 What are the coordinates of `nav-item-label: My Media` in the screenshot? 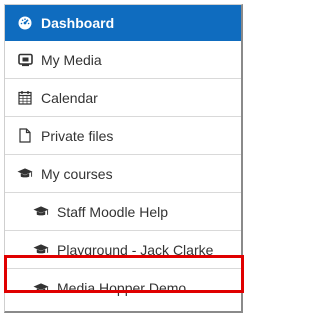 It's located at (71, 59).